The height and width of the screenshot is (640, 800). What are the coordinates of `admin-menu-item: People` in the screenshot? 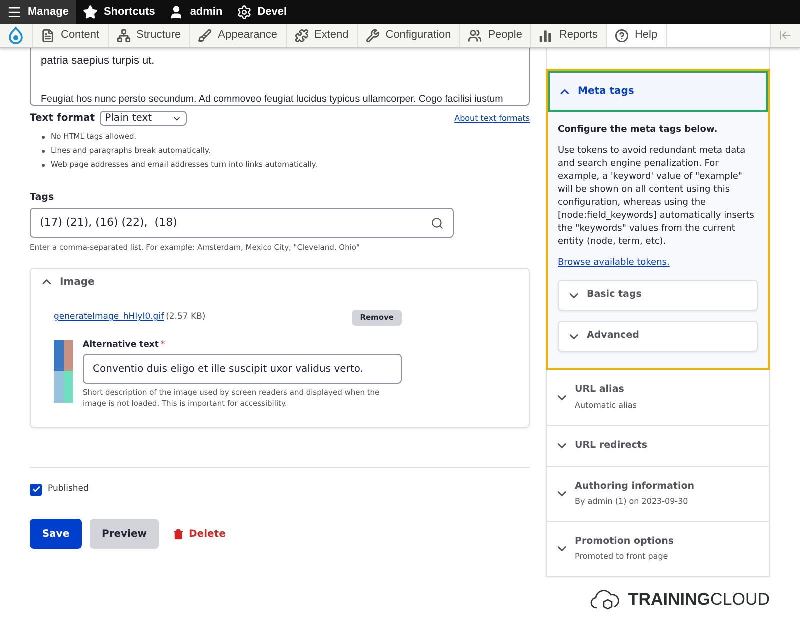 It's located at (496, 35).